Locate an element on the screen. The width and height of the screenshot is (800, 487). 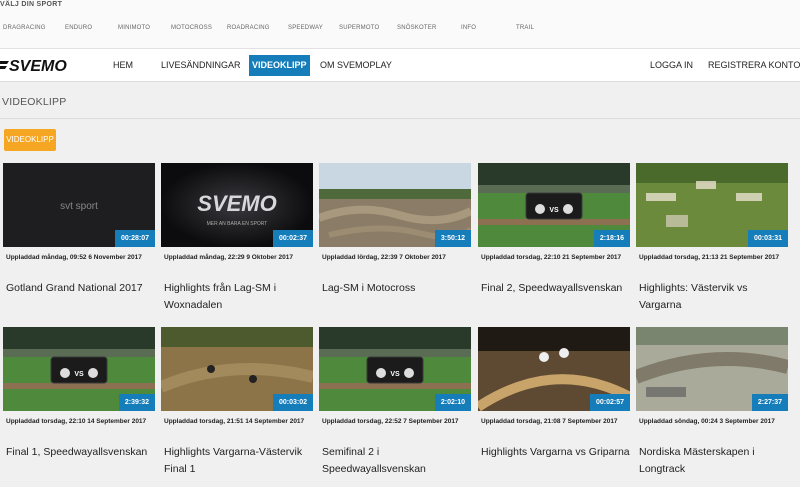
video-thumbnail: SVEMO MER AN BARA EN SPORT 00:02:37 is located at coordinates (237, 205).